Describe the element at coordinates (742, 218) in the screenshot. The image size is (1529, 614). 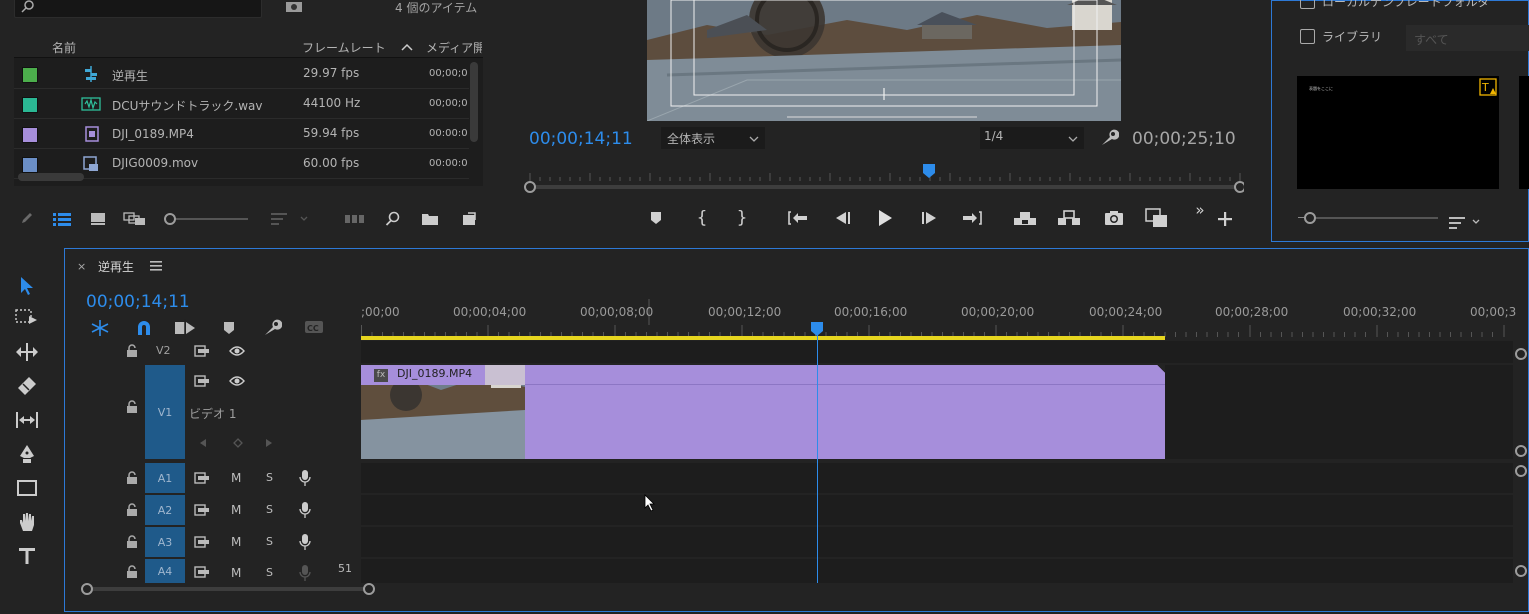
I see `mark-out-icon: }` at that location.